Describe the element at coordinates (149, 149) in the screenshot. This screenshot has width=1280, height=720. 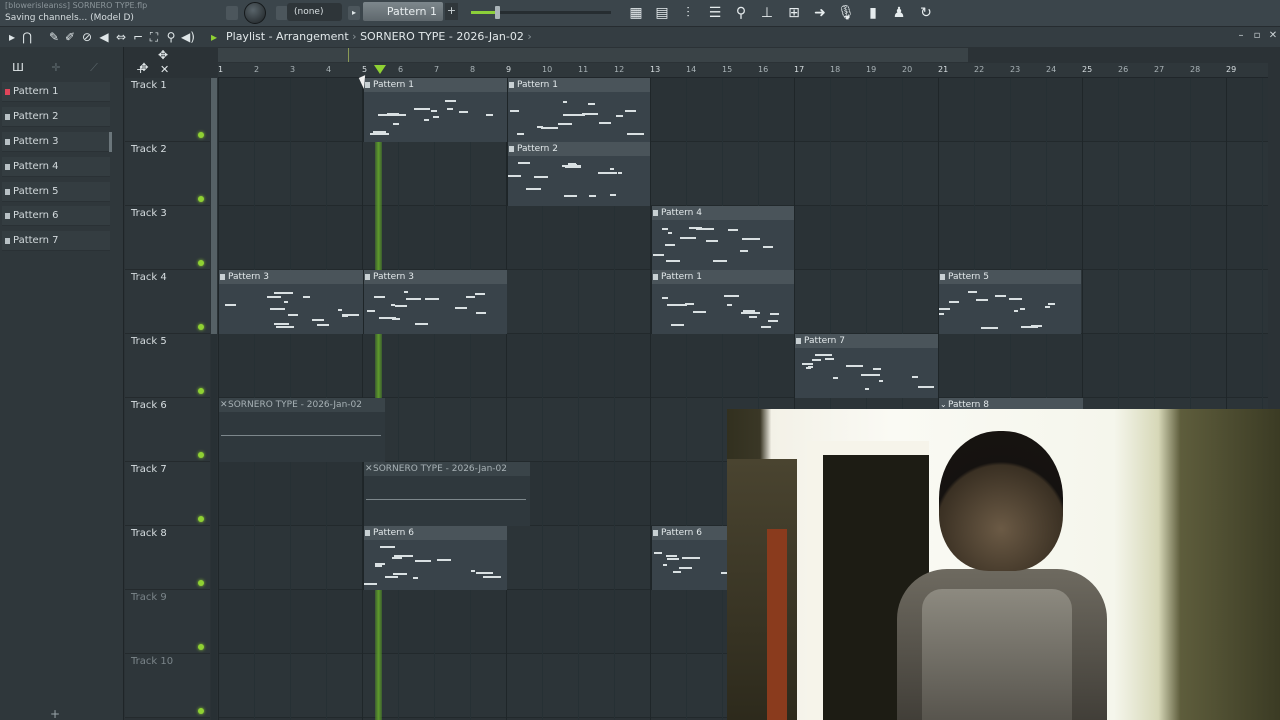
I see `track-name: Track 2` at that location.